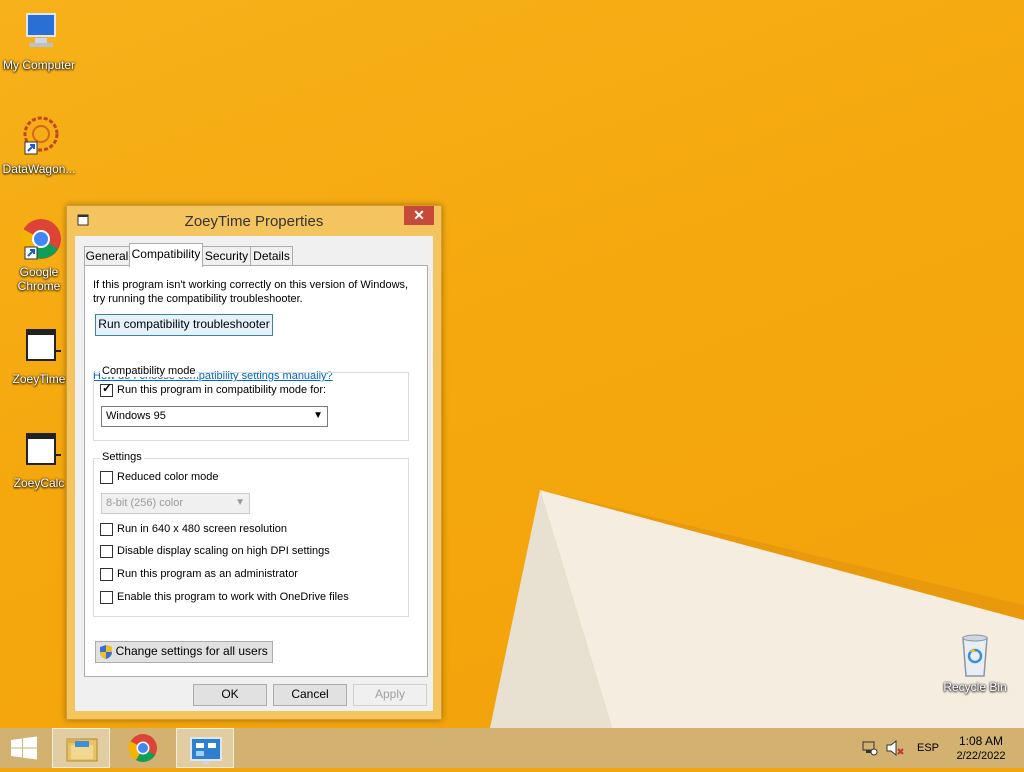  What do you see at coordinates (390, 695) in the screenshot?
I see `apply-button: Apply` at bounding box center [390, 695].